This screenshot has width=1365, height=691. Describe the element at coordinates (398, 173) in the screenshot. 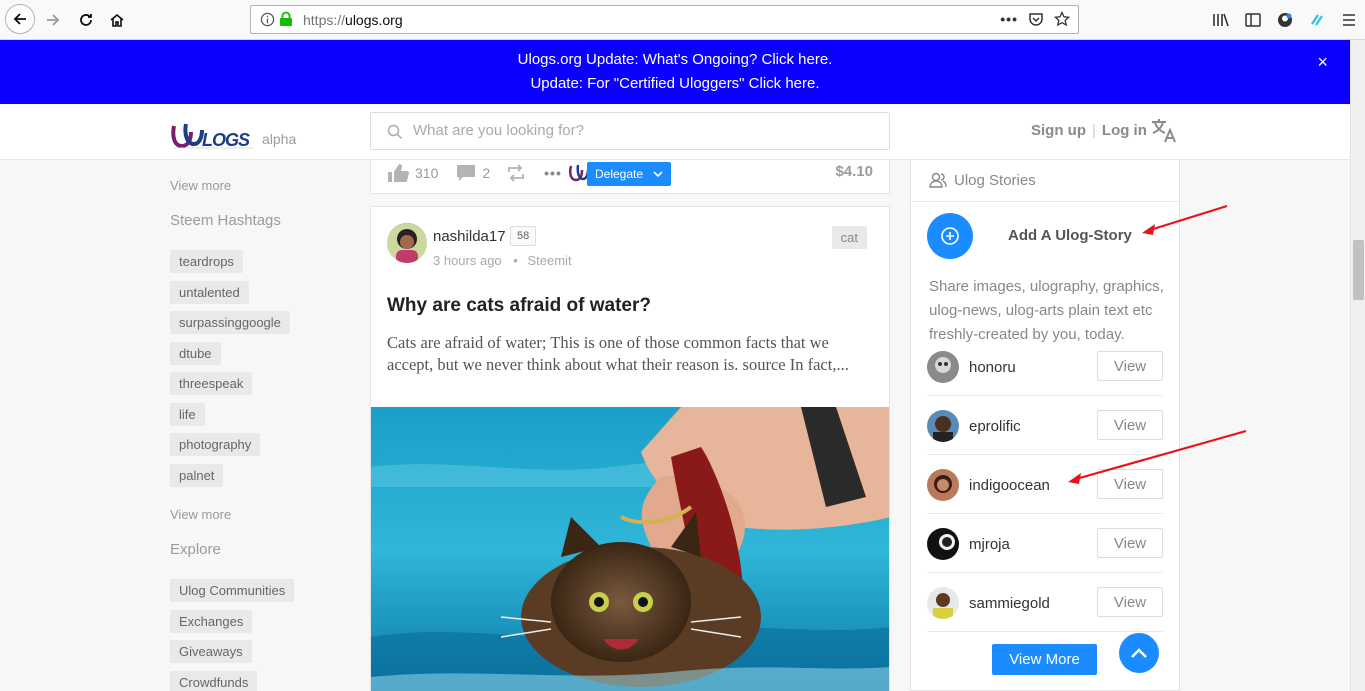

I see `upvote-icon` at that location.